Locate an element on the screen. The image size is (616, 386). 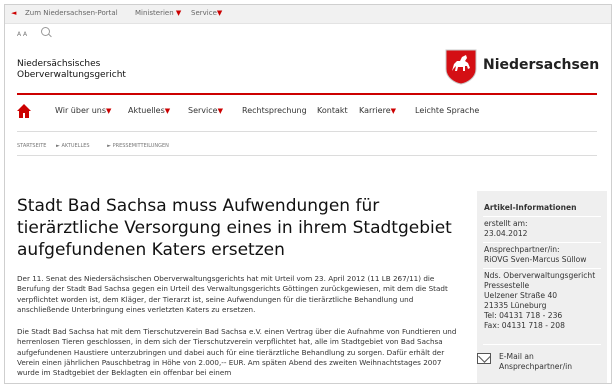
home-icon is located at coordinates (24, 111).